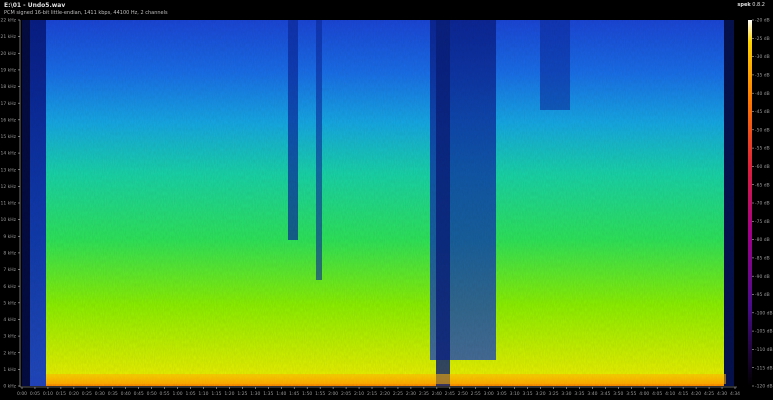  I want to click on time-tick-label: 2:25, so click(398, 394).